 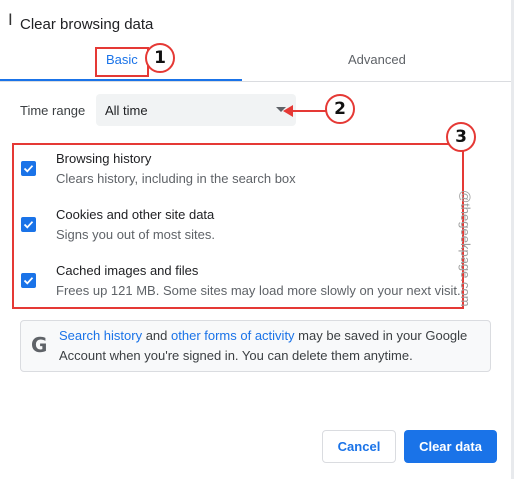 What do you see at coordinates (377, 59) in the screenshot?
I see `tab-advanced: Advanced` at bounding box center [377, 59].